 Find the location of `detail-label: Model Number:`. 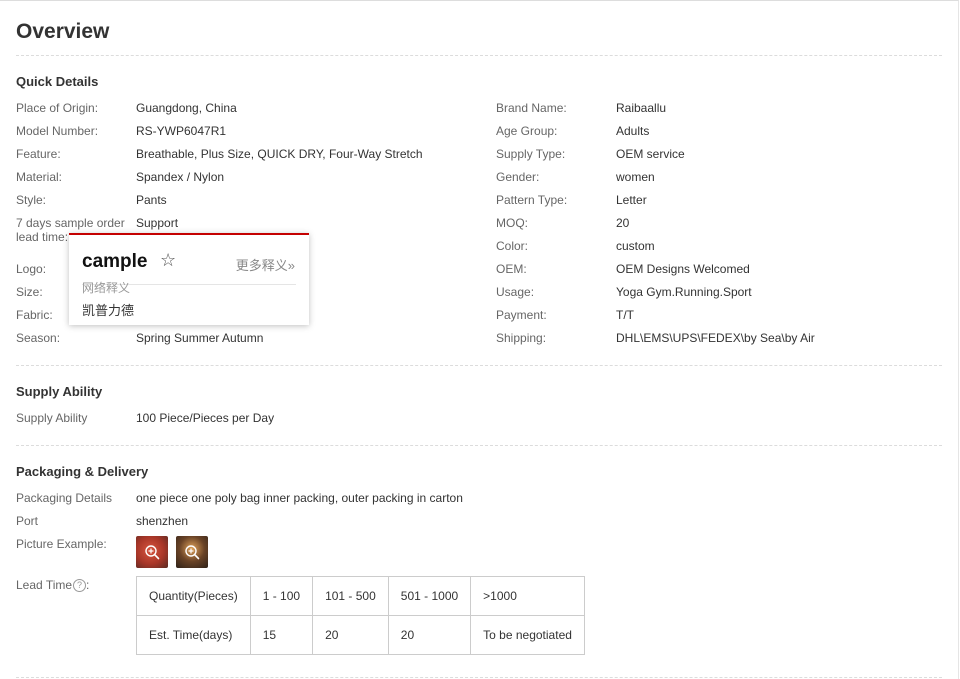

detail-label: Model Number: is located at coordinates (57, 131).